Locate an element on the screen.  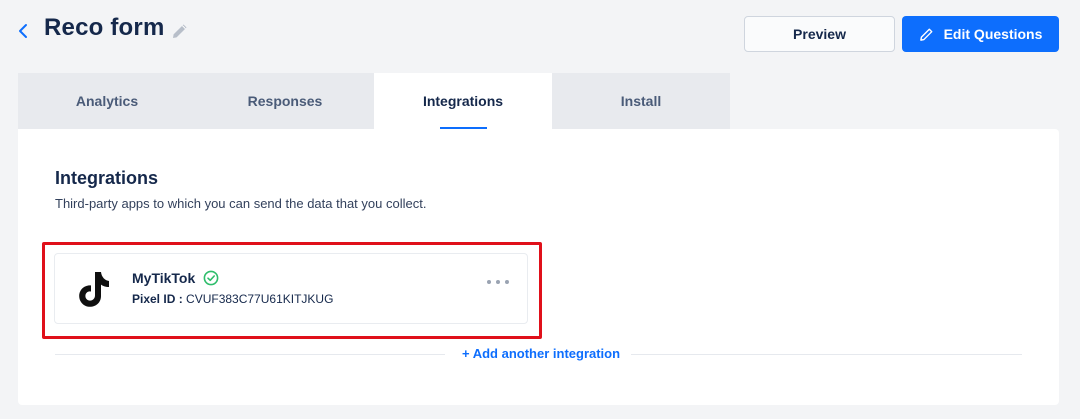
edit-questions-button: Edit Questions is located at coordinates (980, 34).